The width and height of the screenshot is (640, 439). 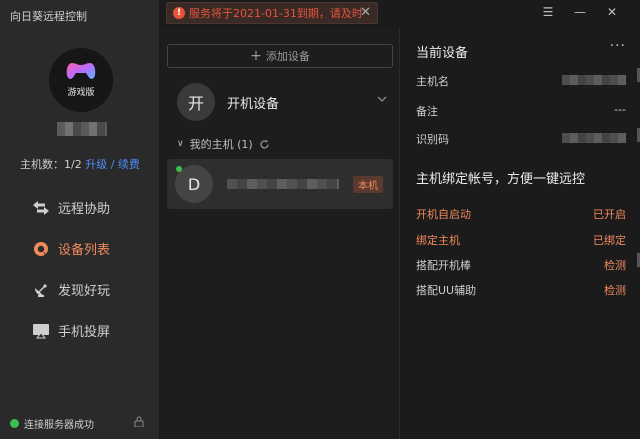 I want to click on nav-item-discover: 发现好玩, so click(x=71, y=289).